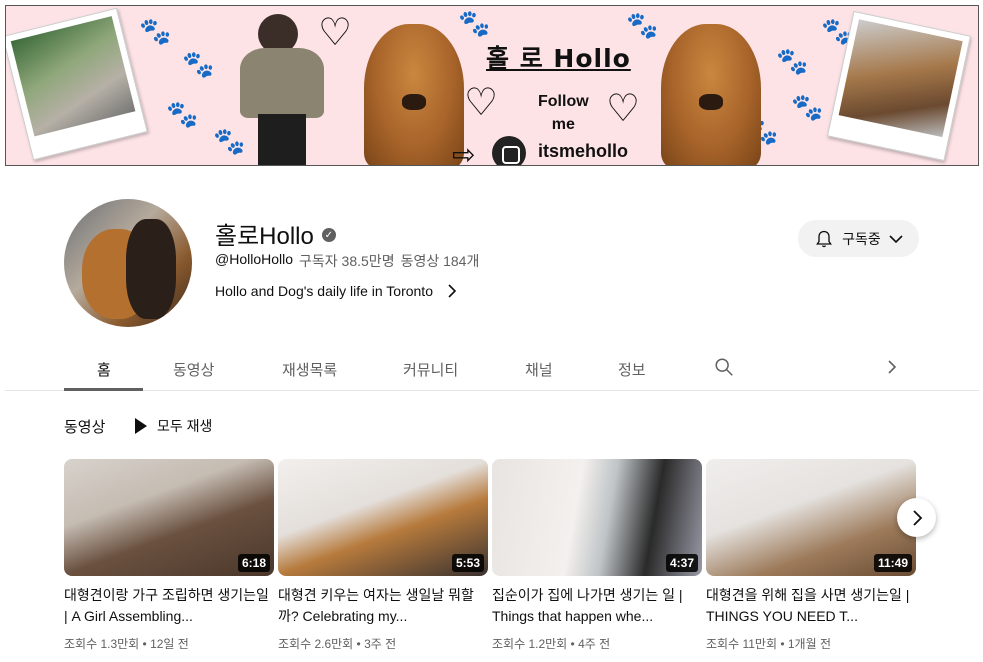 The width and height of the screenshot is (983, 662). I want to click on play-all-label: 모두 재생, so click(185, 426).